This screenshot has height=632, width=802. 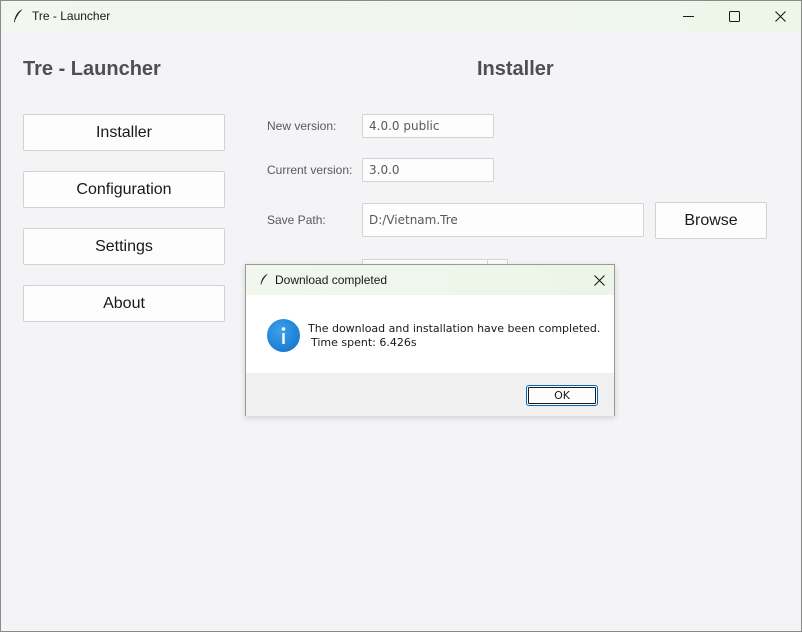 What do you see at coordinates (124, 132) in the screenshot?
I see `nav-installer-button: Installer` at bounding box center [124, 132].